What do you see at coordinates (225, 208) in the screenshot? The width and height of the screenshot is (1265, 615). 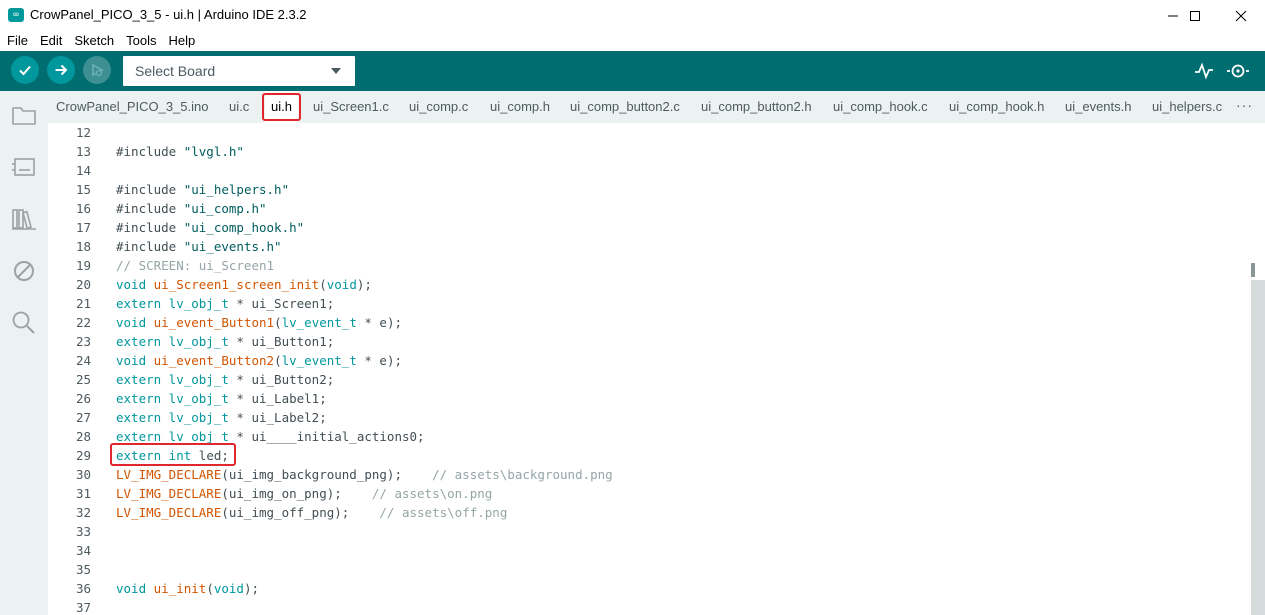 I see `code-token: "ui_comp.h"` at bounding box center [225, 208].